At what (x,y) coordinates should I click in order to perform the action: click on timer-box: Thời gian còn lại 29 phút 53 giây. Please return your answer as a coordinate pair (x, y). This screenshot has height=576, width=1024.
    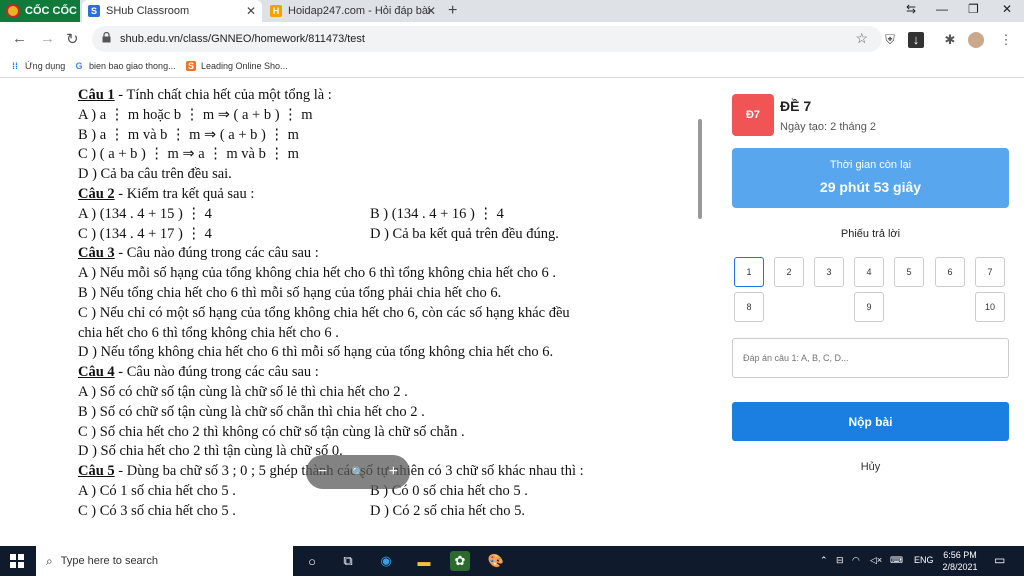
    Looking at the image, I should click on (870, 178).